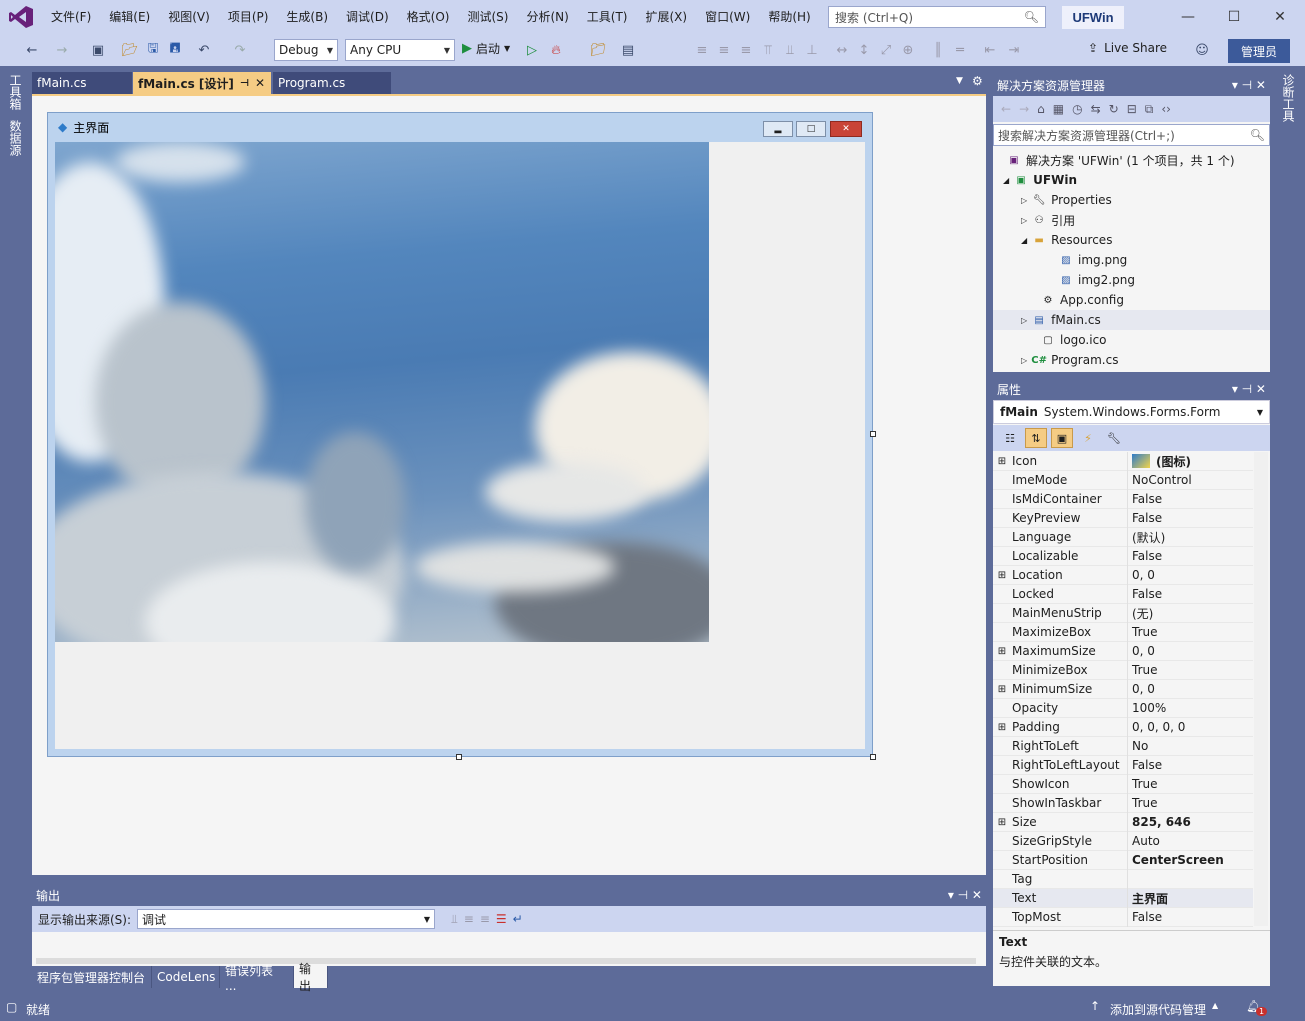 This screenshot has height=1021, width=1305. Describe the element at coordinates (846, 129) in the screenshot. I see `form-close-button: ✕` at that location.